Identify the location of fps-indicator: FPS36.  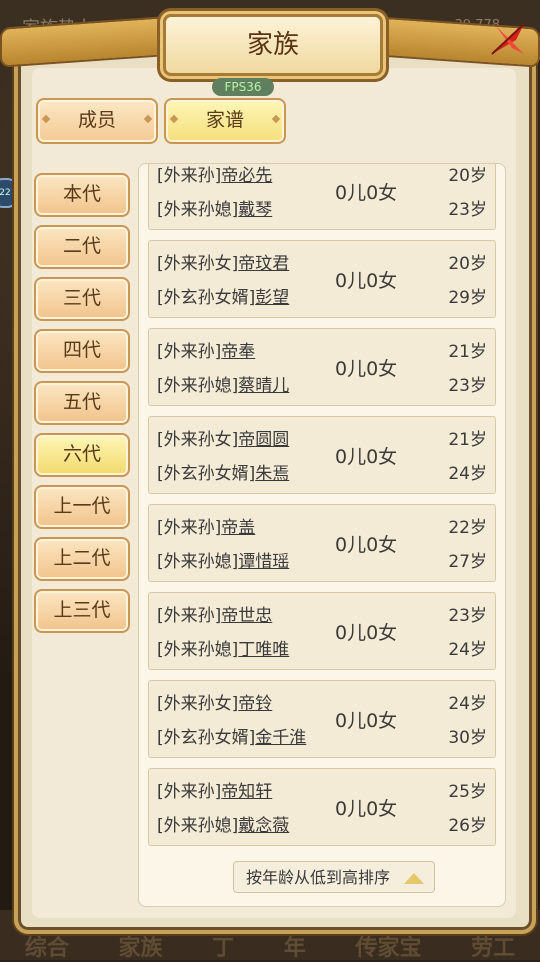
(243, 87).